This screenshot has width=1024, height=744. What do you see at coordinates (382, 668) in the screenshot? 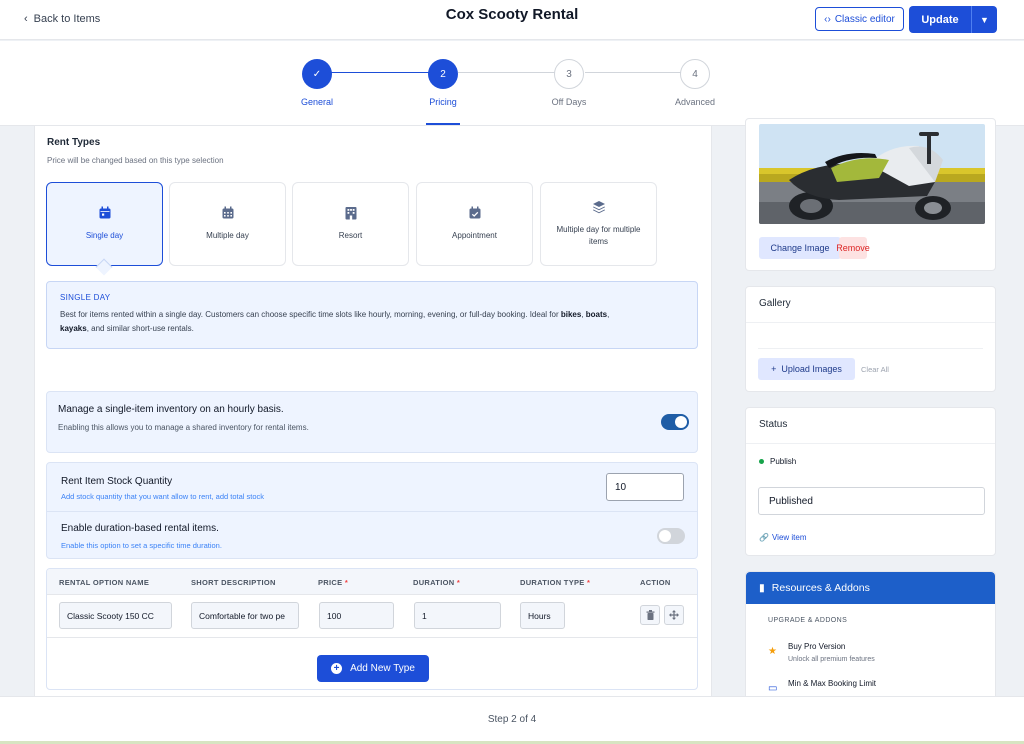
I see `add-new-type-label: Add New Type` at bounding box center [382, 668].